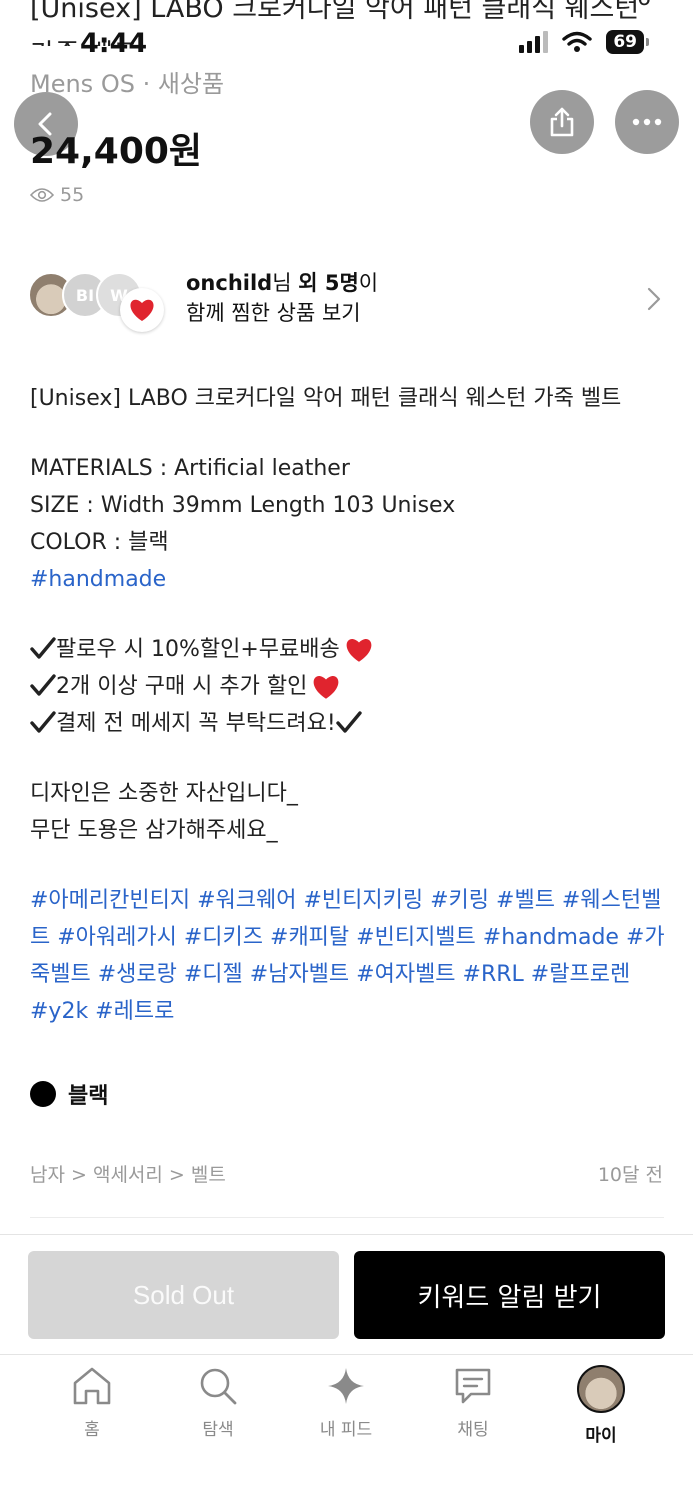 Image resolution: width=693 pixels, height=1500 pixels. What do you see at coordinates (346, 1386) in the screenshot?
I see `sparkle-icon` at bounding box center [346, 1386].